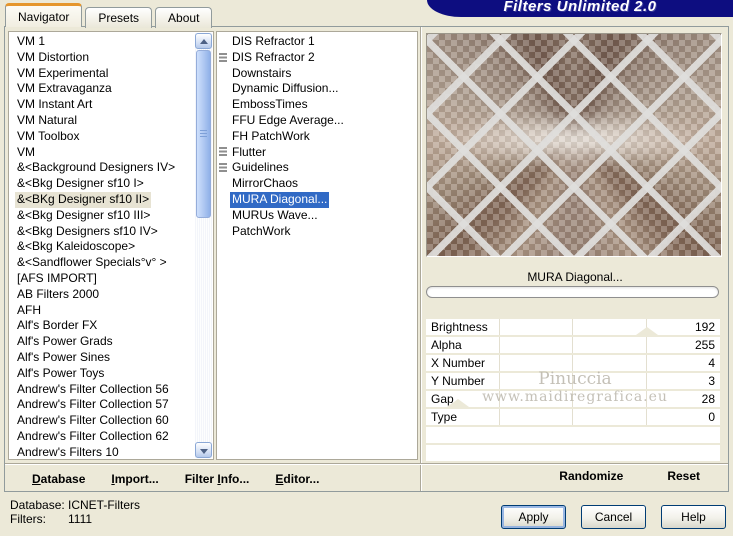 The height and width of the screenshot is (536, 733). What do you see at coordinates (75, 505) in the screenshot?
I see `status-row: Database: ICNET-Filters` at bounding box center [75, 505].